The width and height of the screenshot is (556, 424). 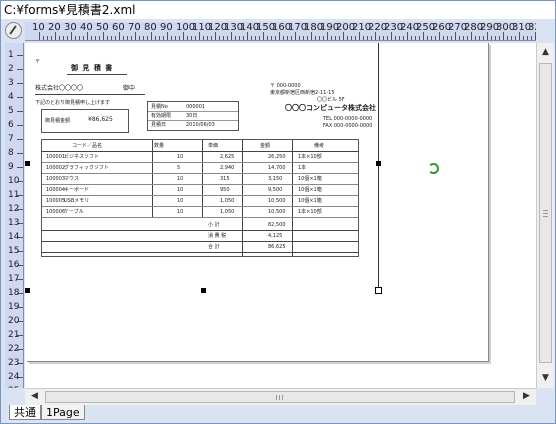 I want to click on summary-label: 合 計, so click(x=214, y=247).